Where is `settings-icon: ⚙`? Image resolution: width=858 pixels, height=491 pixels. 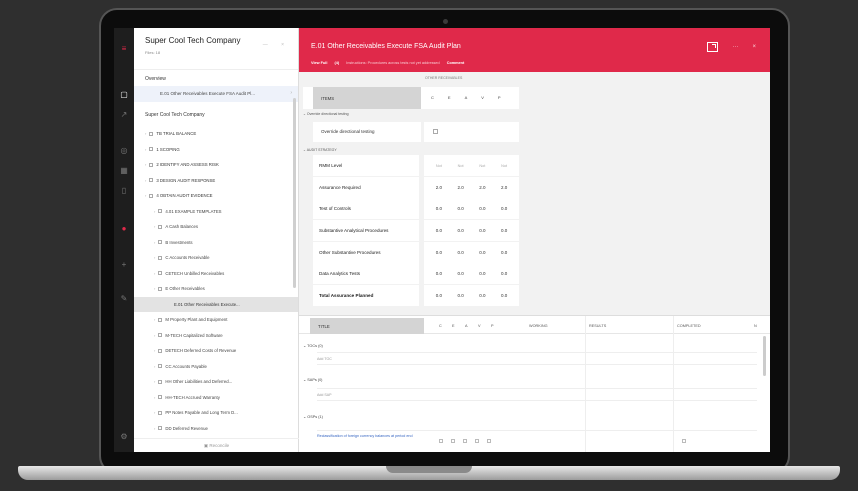 settings-icon: ⚙ is located at coordinates (124, 437).